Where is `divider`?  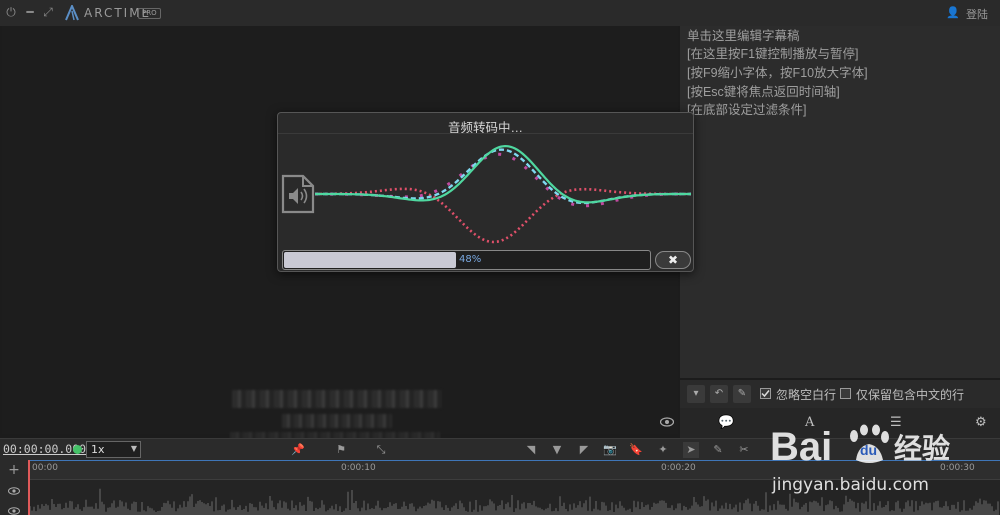
divider is located at coordinates (485, 133).